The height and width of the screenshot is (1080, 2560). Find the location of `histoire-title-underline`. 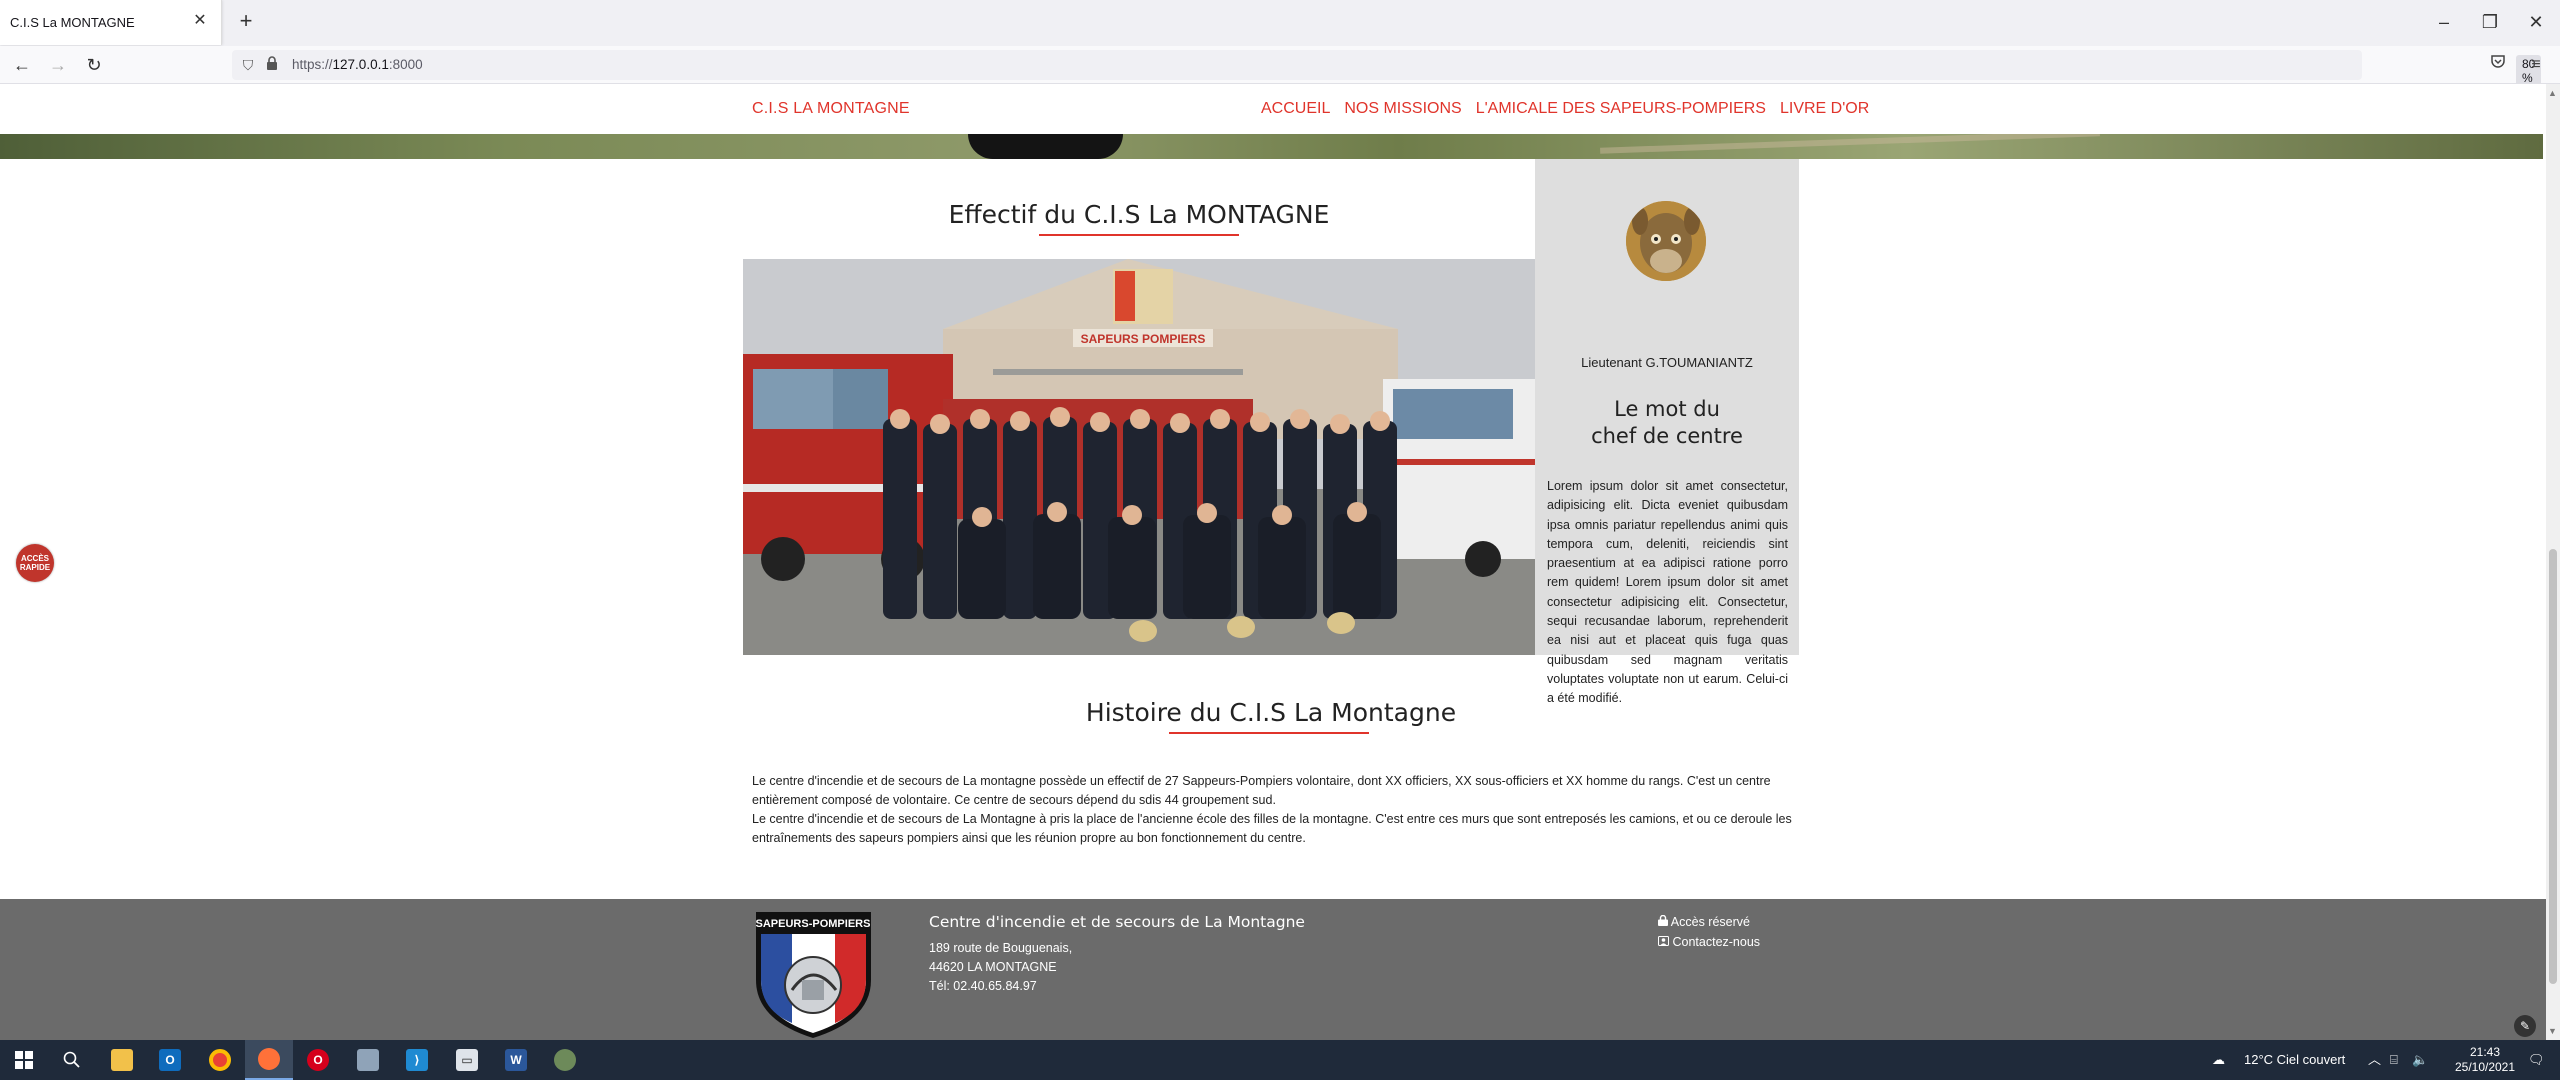

histoire-title-underline is located at coordinates (1269, 733).